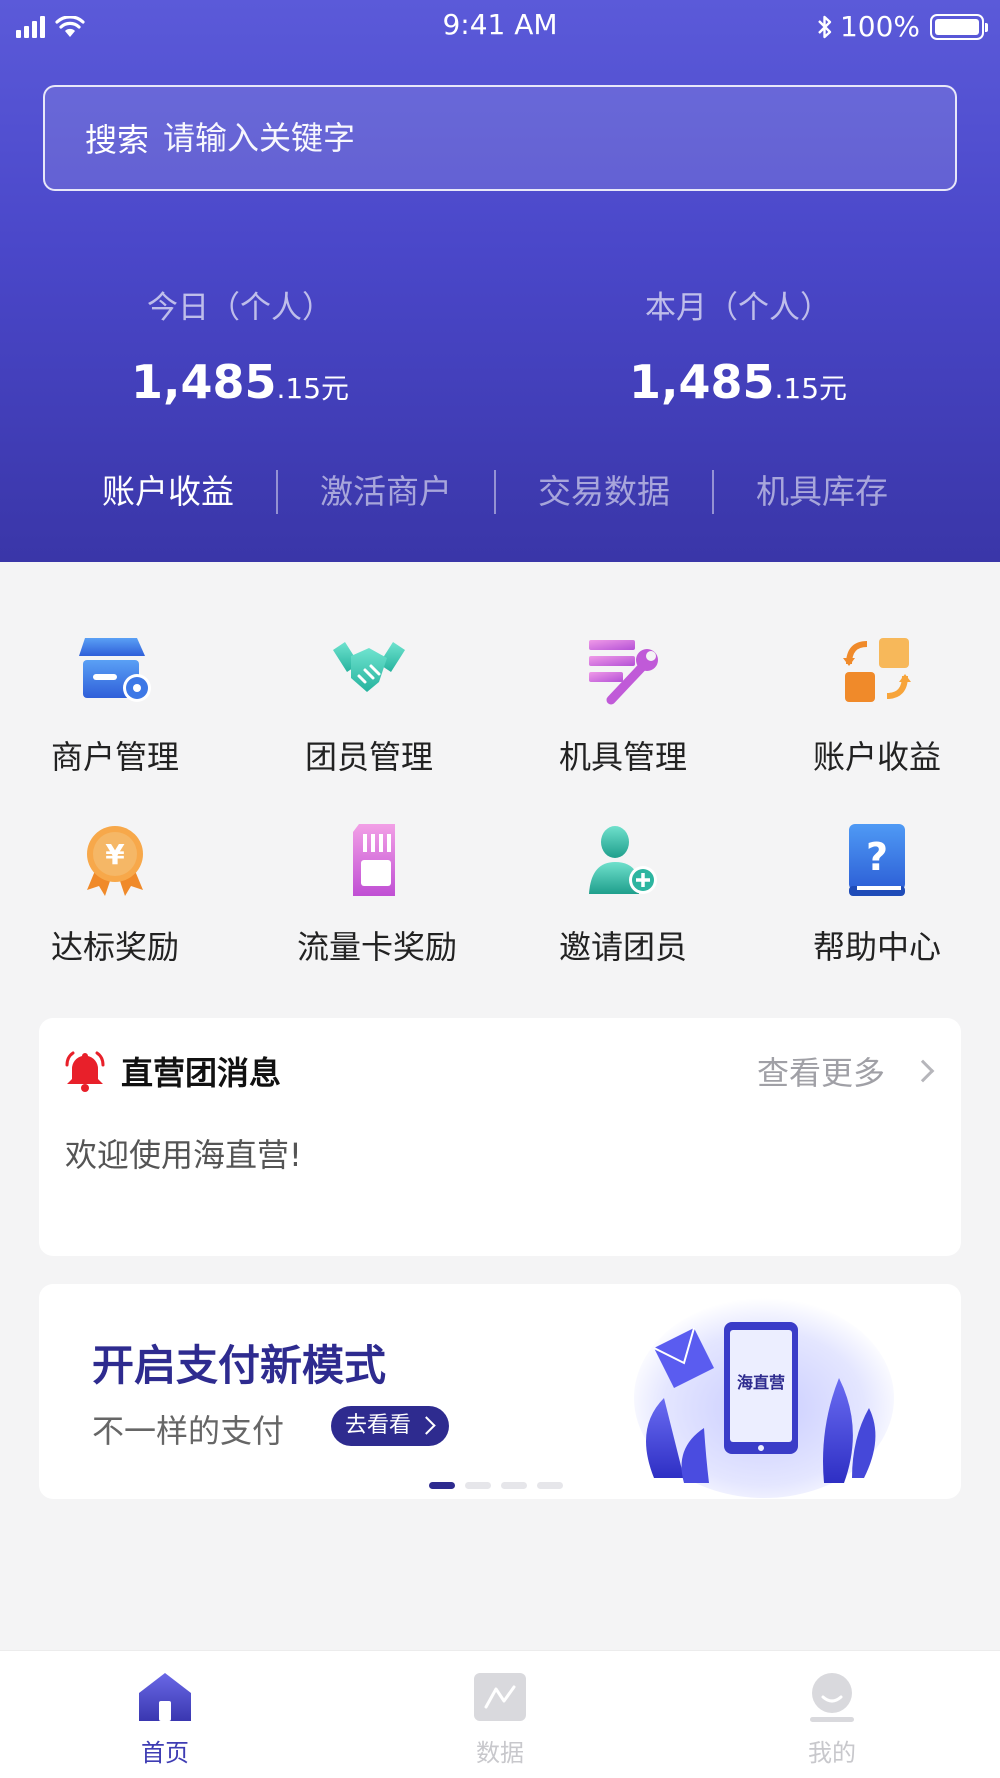  I want to click on battery-percent: 100%, so click(879, 26).